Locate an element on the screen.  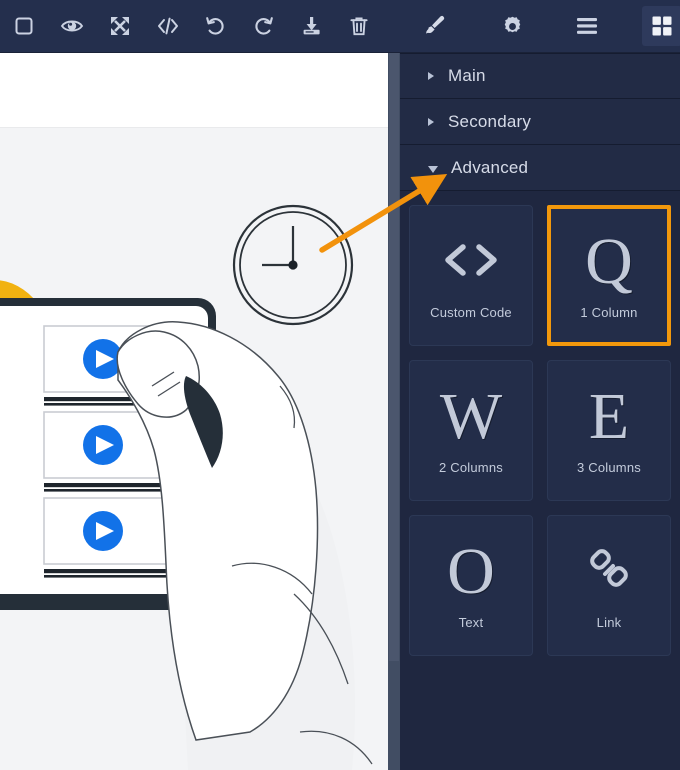
fullscreen-icon-button is located at coordinates (120, 26).